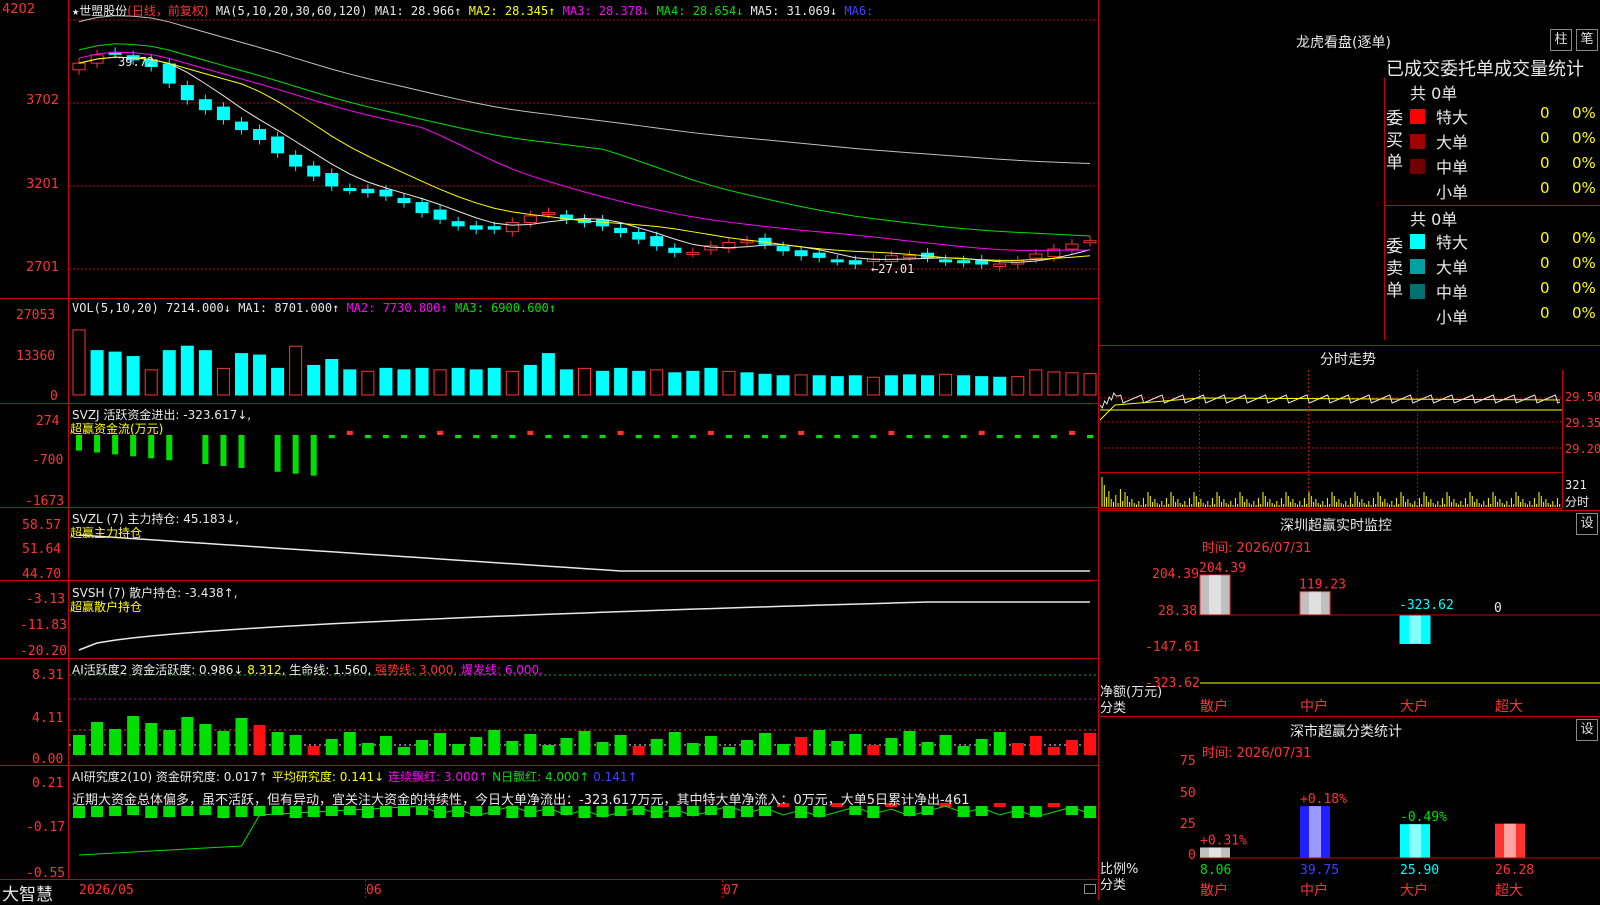  I want to click on monitor-settings-button: 设, so click(1587, 524).